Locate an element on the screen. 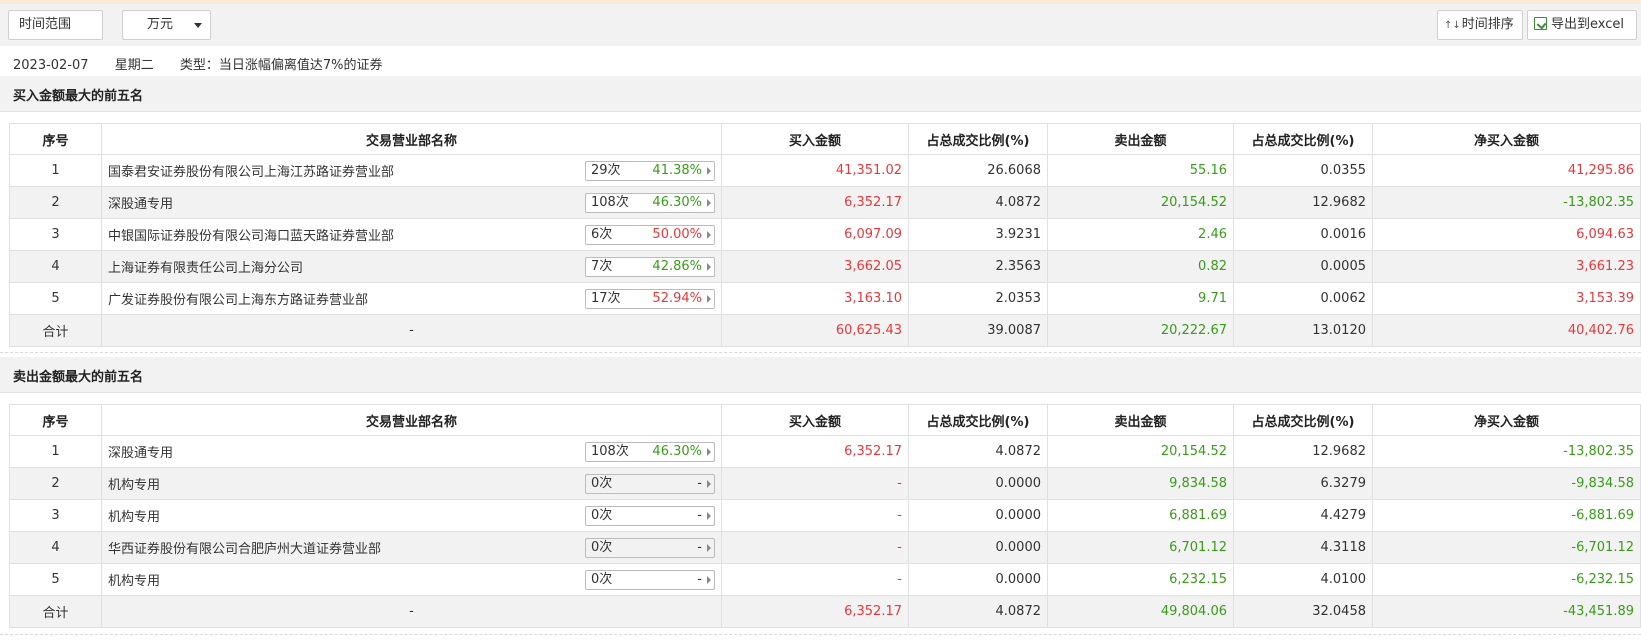 This screenshot has height=643, width=1641. sell-ratio: 4.4279 is located at coordinates (1303, 515).